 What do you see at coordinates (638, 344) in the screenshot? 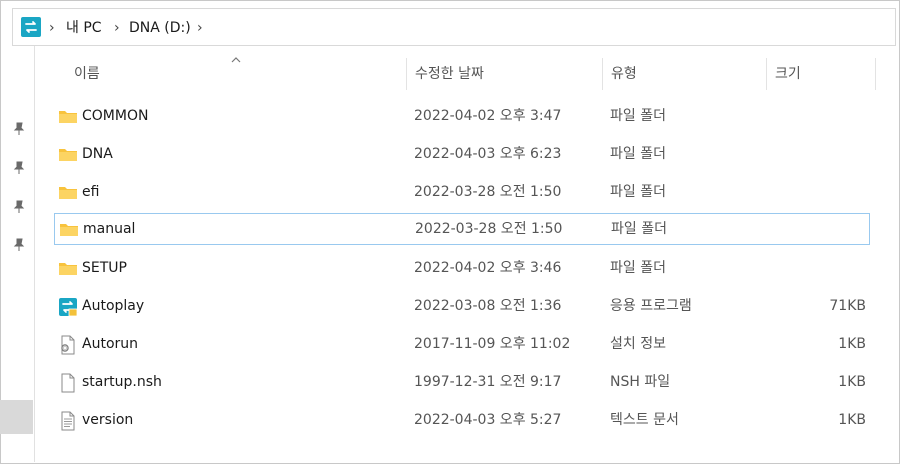
I see `file-type: 설치 정보` at bounding box center [638, 344].